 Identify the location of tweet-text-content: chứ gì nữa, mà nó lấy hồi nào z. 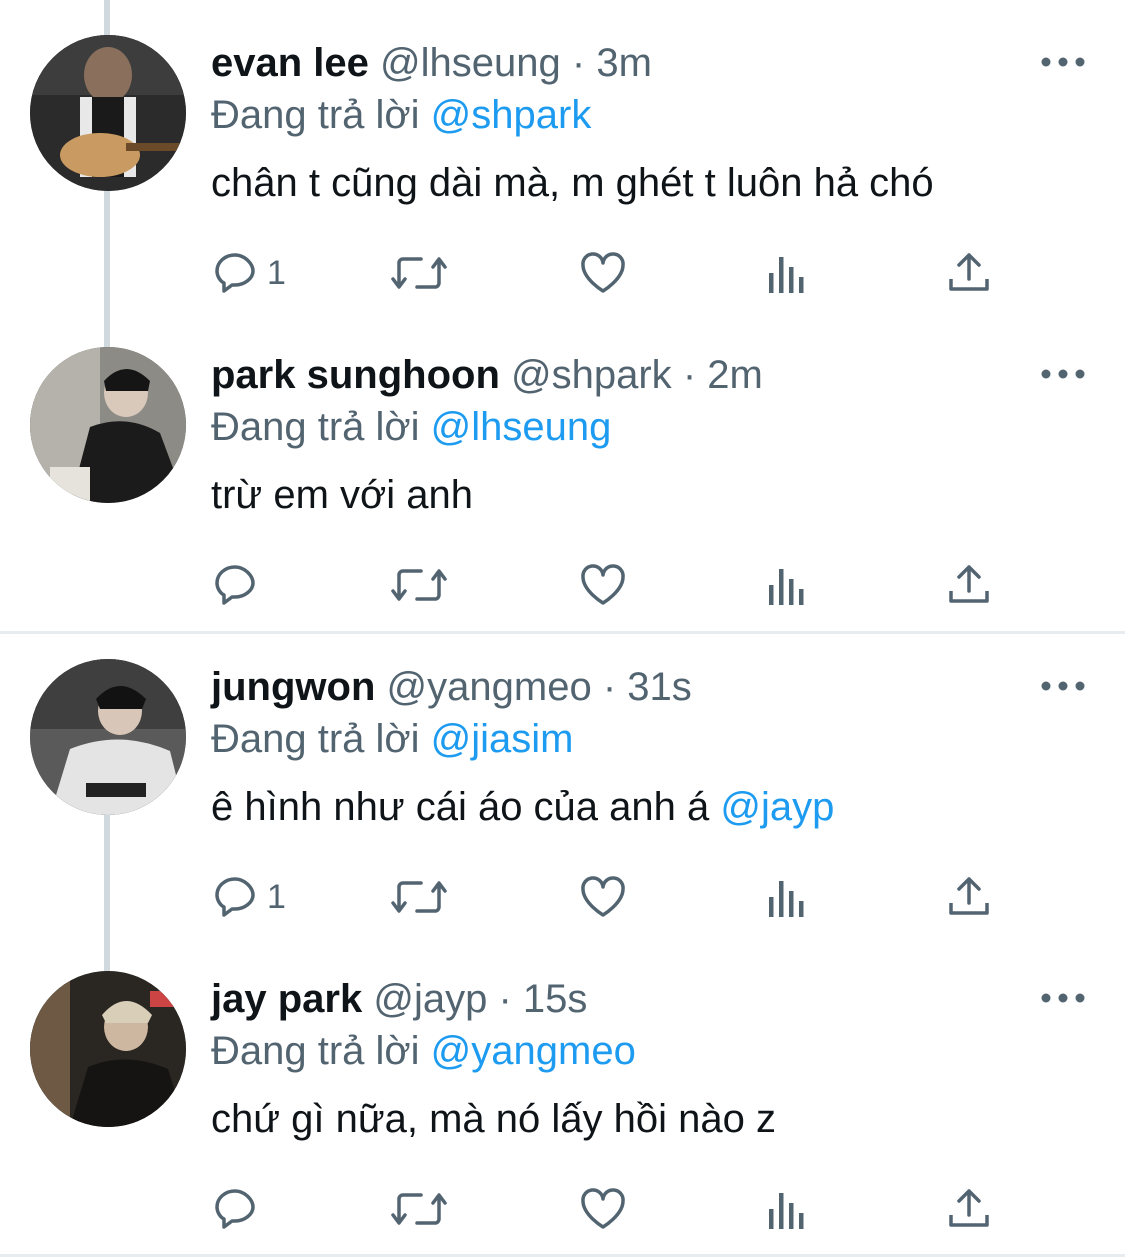
(493, 1119).